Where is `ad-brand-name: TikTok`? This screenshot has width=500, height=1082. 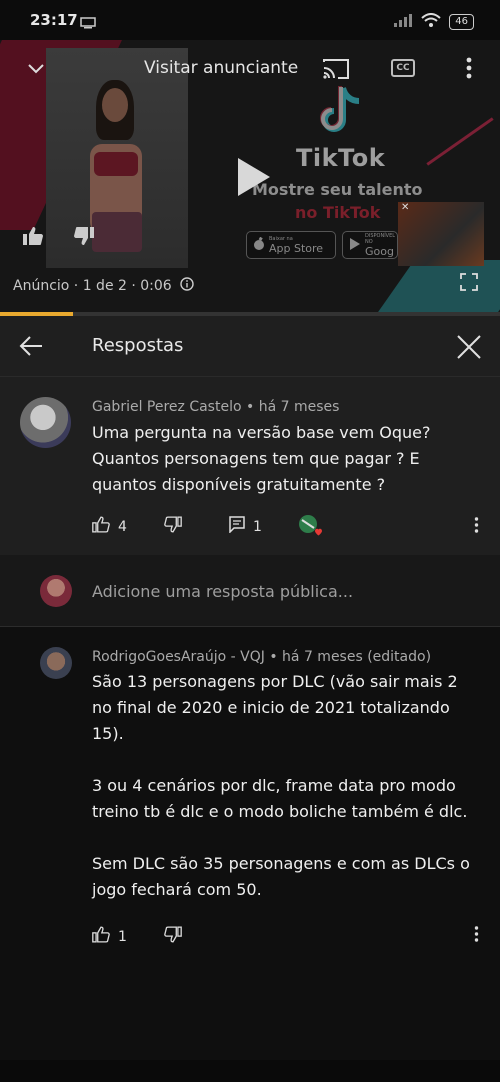
ad-brand-name: TikTok is located at coordinates (341, 158).